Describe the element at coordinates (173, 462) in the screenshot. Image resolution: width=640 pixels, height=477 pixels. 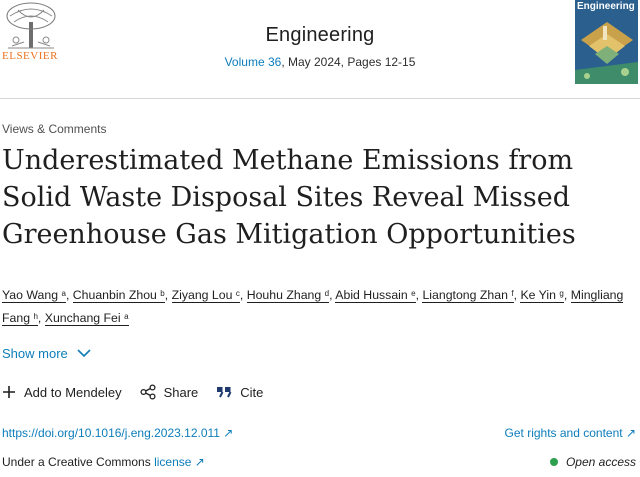
I see `license-link-text: license` at that location.